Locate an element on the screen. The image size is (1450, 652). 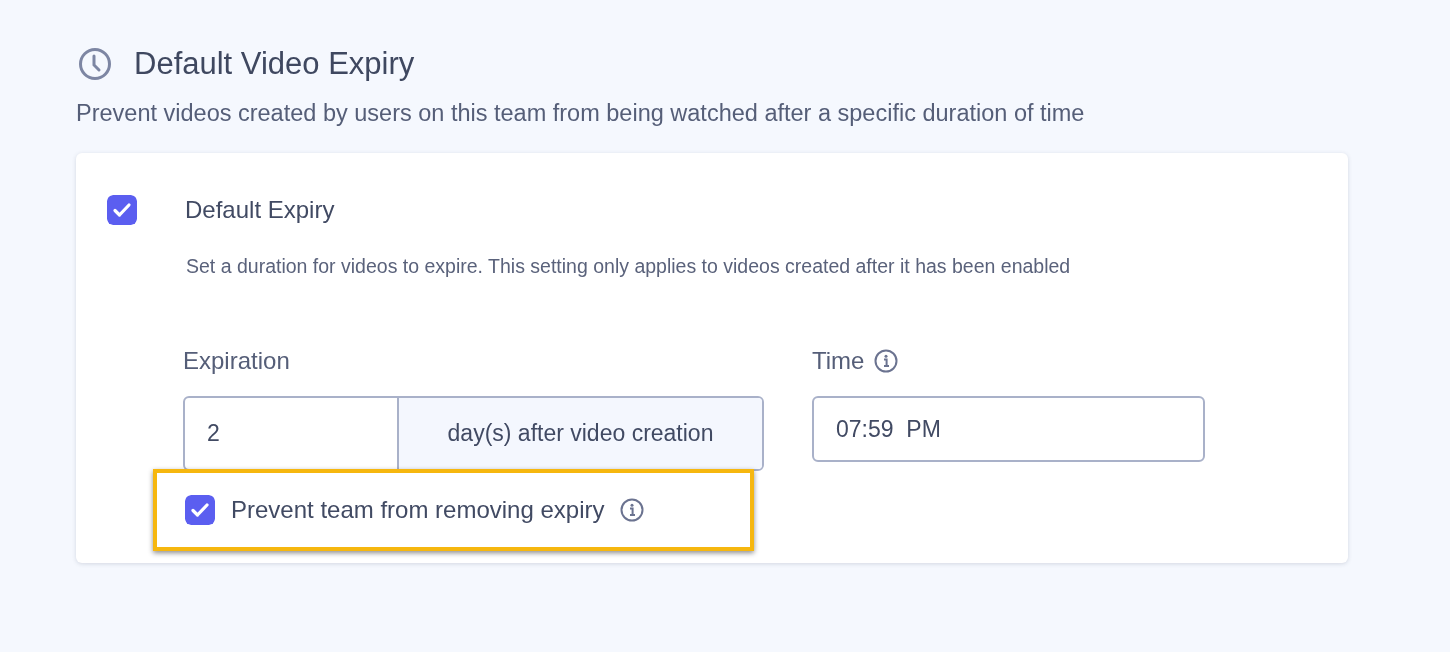
field-label: Time is located at coordinates (838, 361).